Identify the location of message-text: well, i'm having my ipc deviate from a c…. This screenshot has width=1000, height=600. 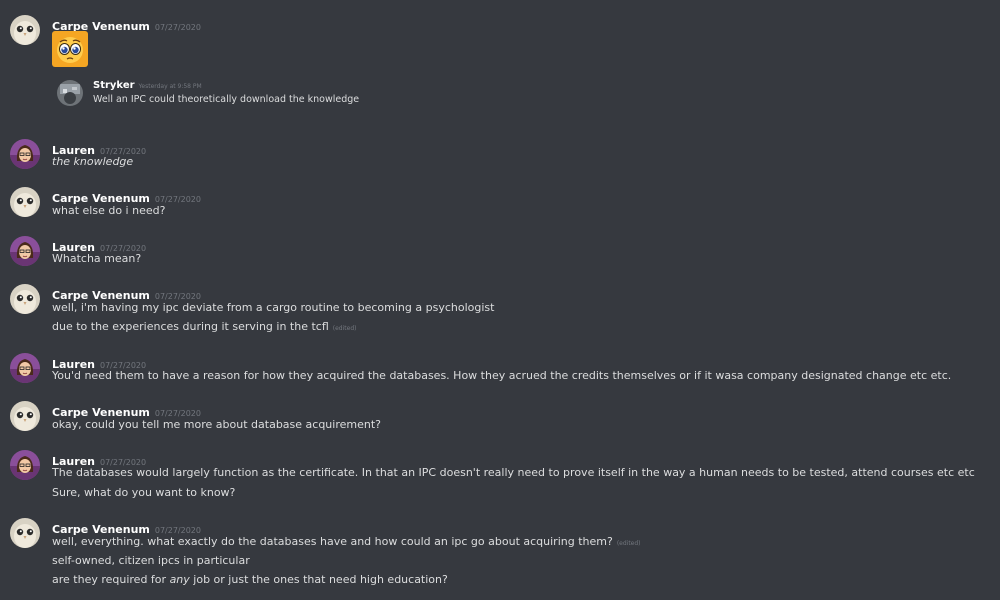
(273, 307).